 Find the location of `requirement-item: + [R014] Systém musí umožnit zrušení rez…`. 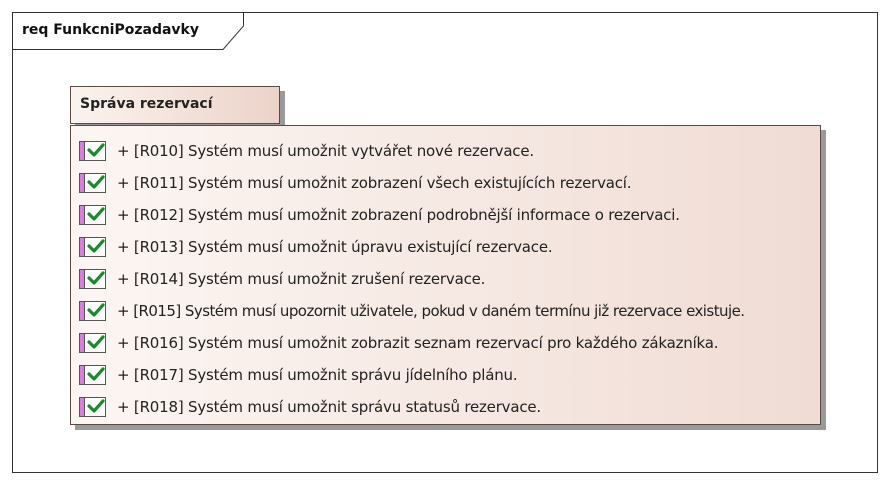

requirement-item: + [R014] Systém musí umožnit zrušení rez… is located at coordinates (412, 279).